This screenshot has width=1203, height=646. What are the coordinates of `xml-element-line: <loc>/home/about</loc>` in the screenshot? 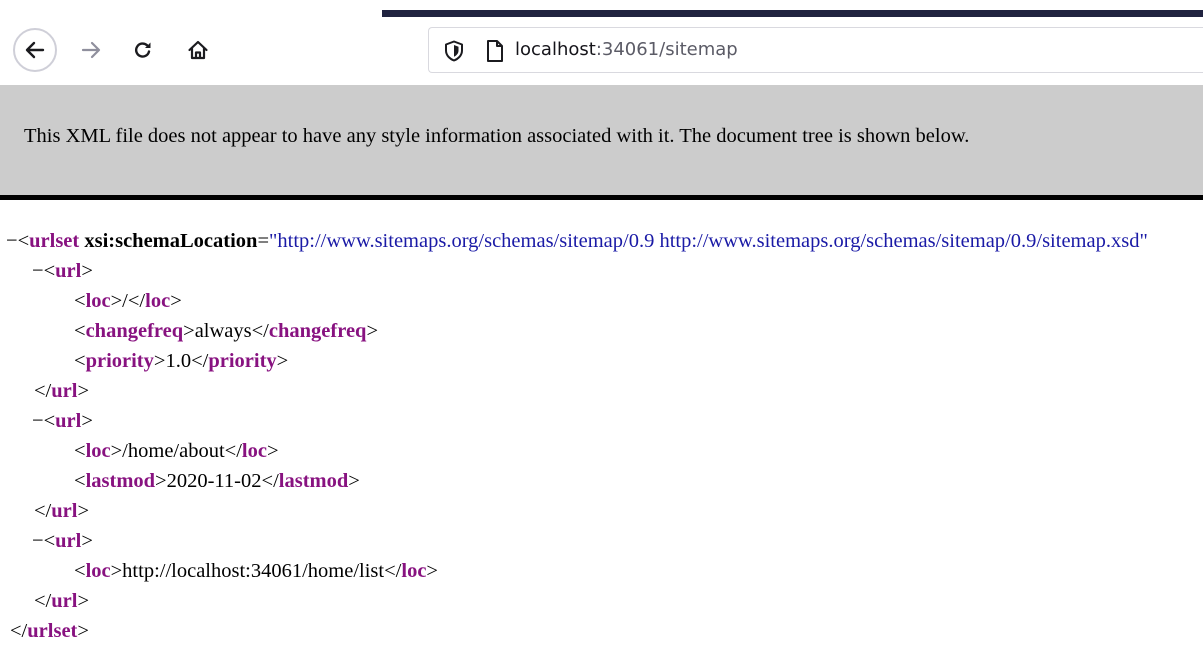 It's located at (176, 451).